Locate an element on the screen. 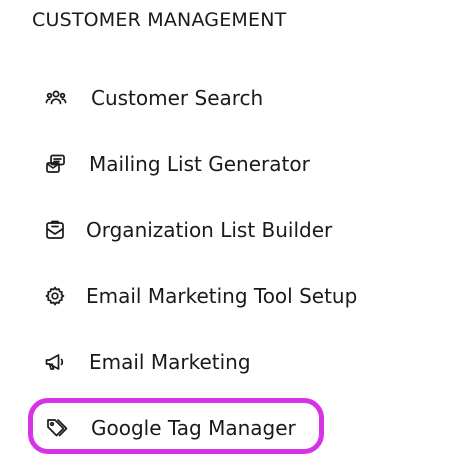 This screenshot has height=470, width=466. menu-item-google-tag-manager: Google Tag Manager is located at coordinates (169, 428).